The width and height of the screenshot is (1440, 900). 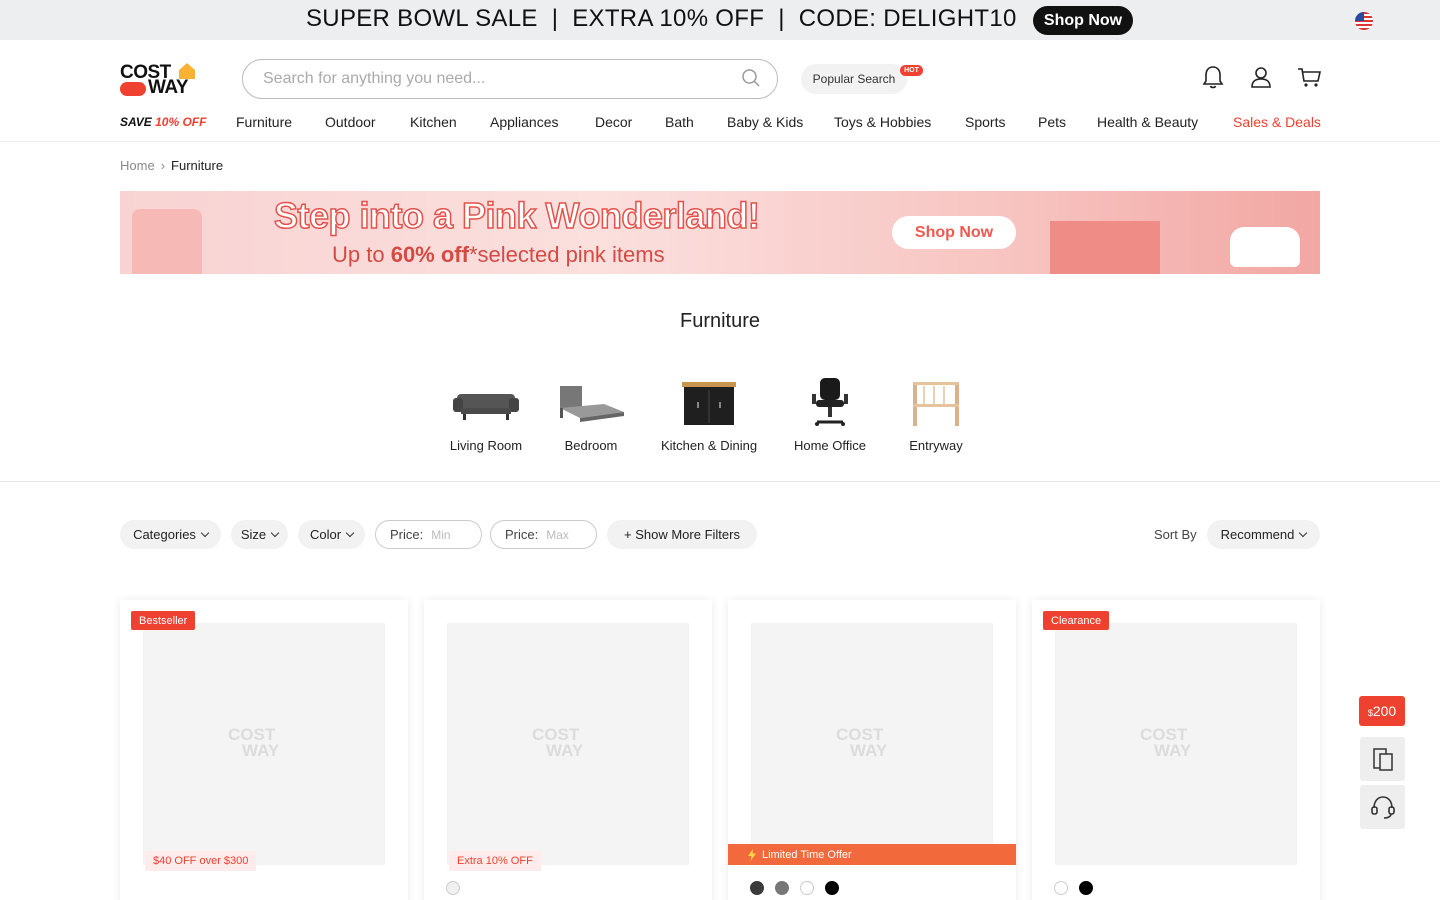 What do you see at coordinates (1147, 122) in the screenshot?
I see `nav-item-health-beauty: Health & Beauty` at bounding box center [1147, 122].